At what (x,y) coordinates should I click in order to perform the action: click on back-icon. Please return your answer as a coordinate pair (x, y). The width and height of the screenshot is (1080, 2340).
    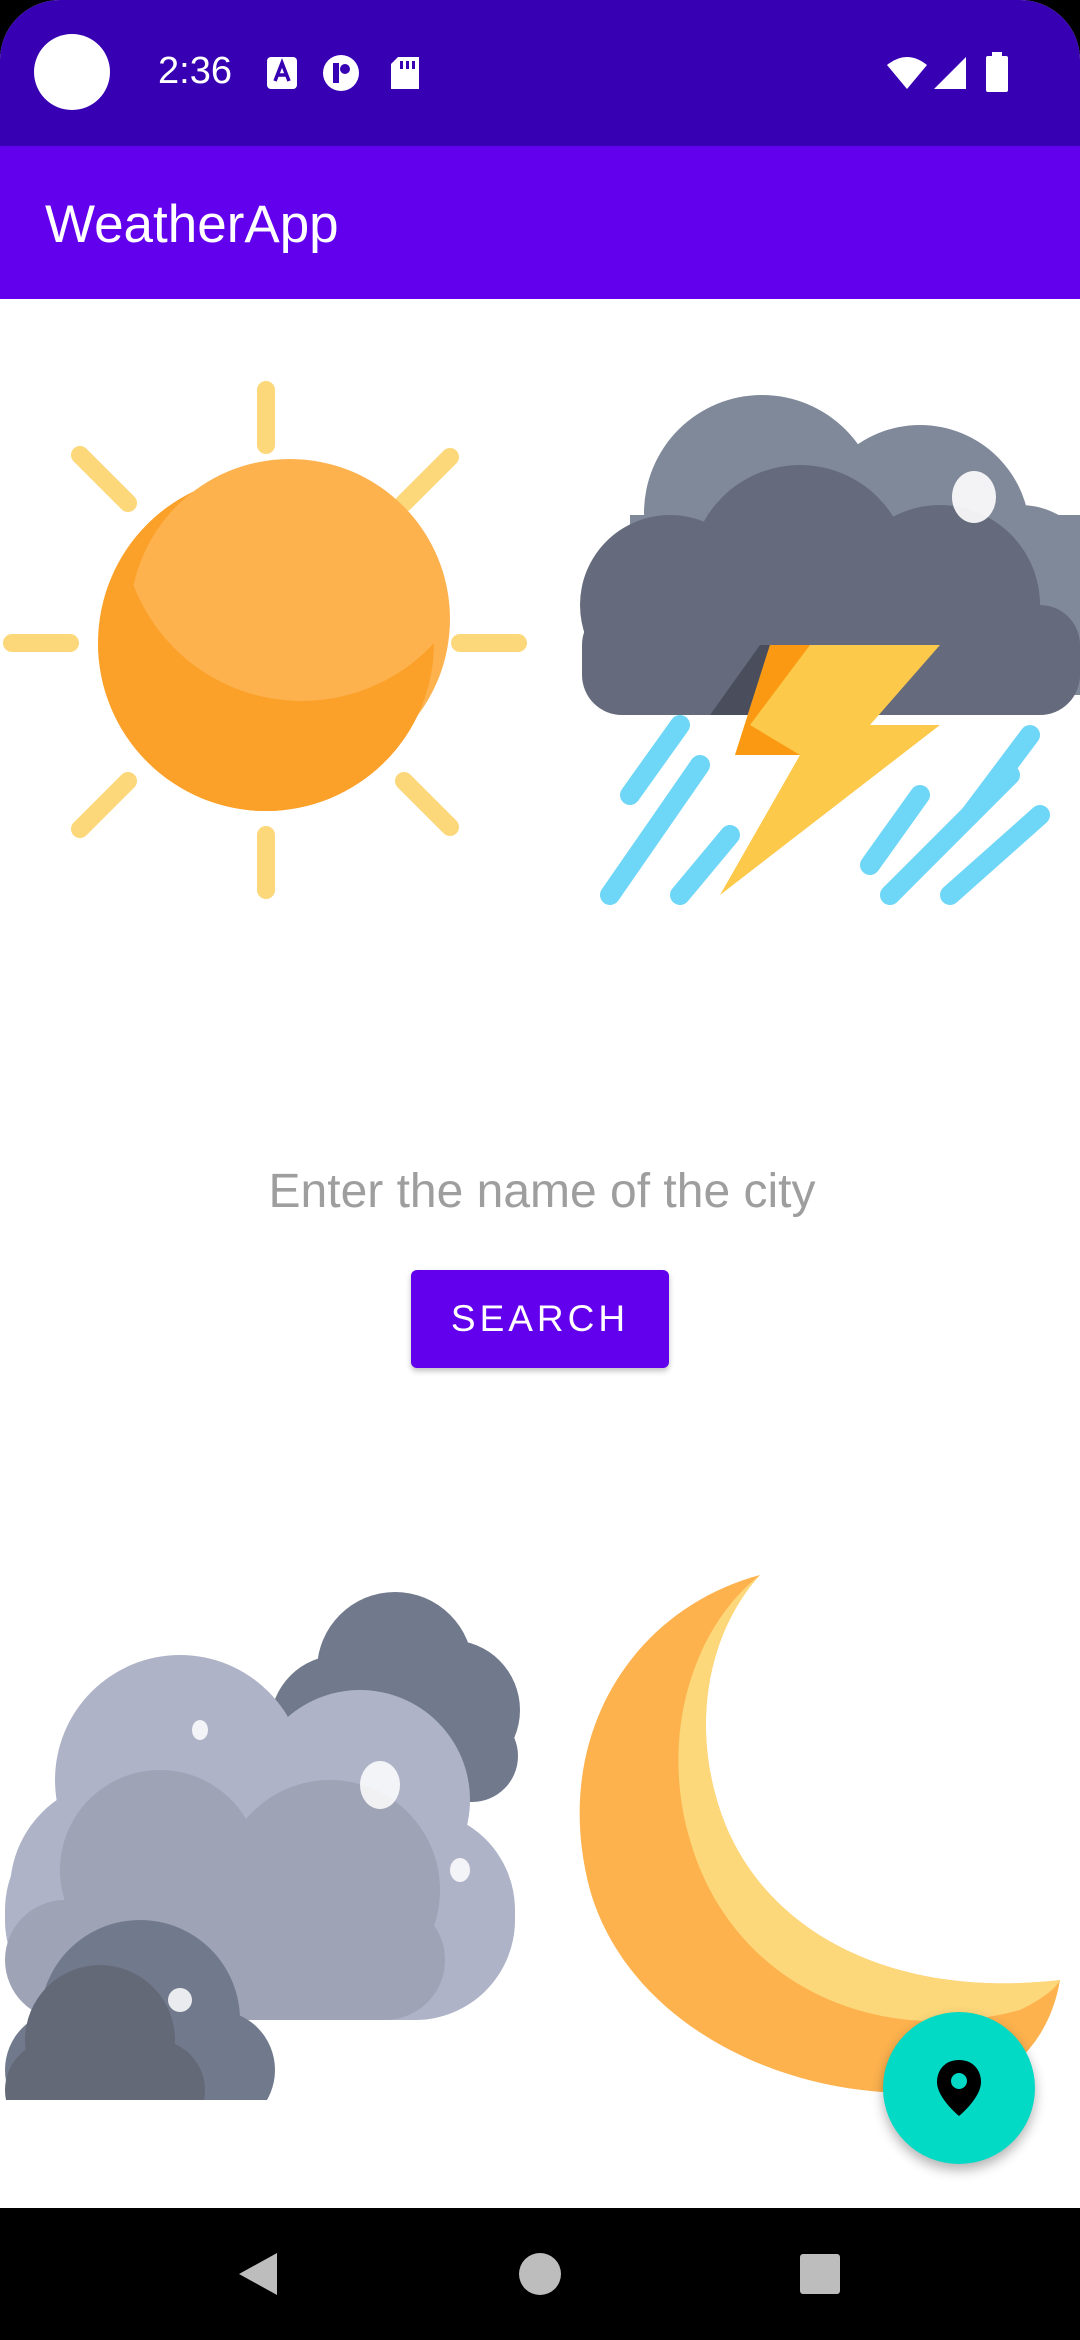
    Looking at the image, I should click on (258, 2274).